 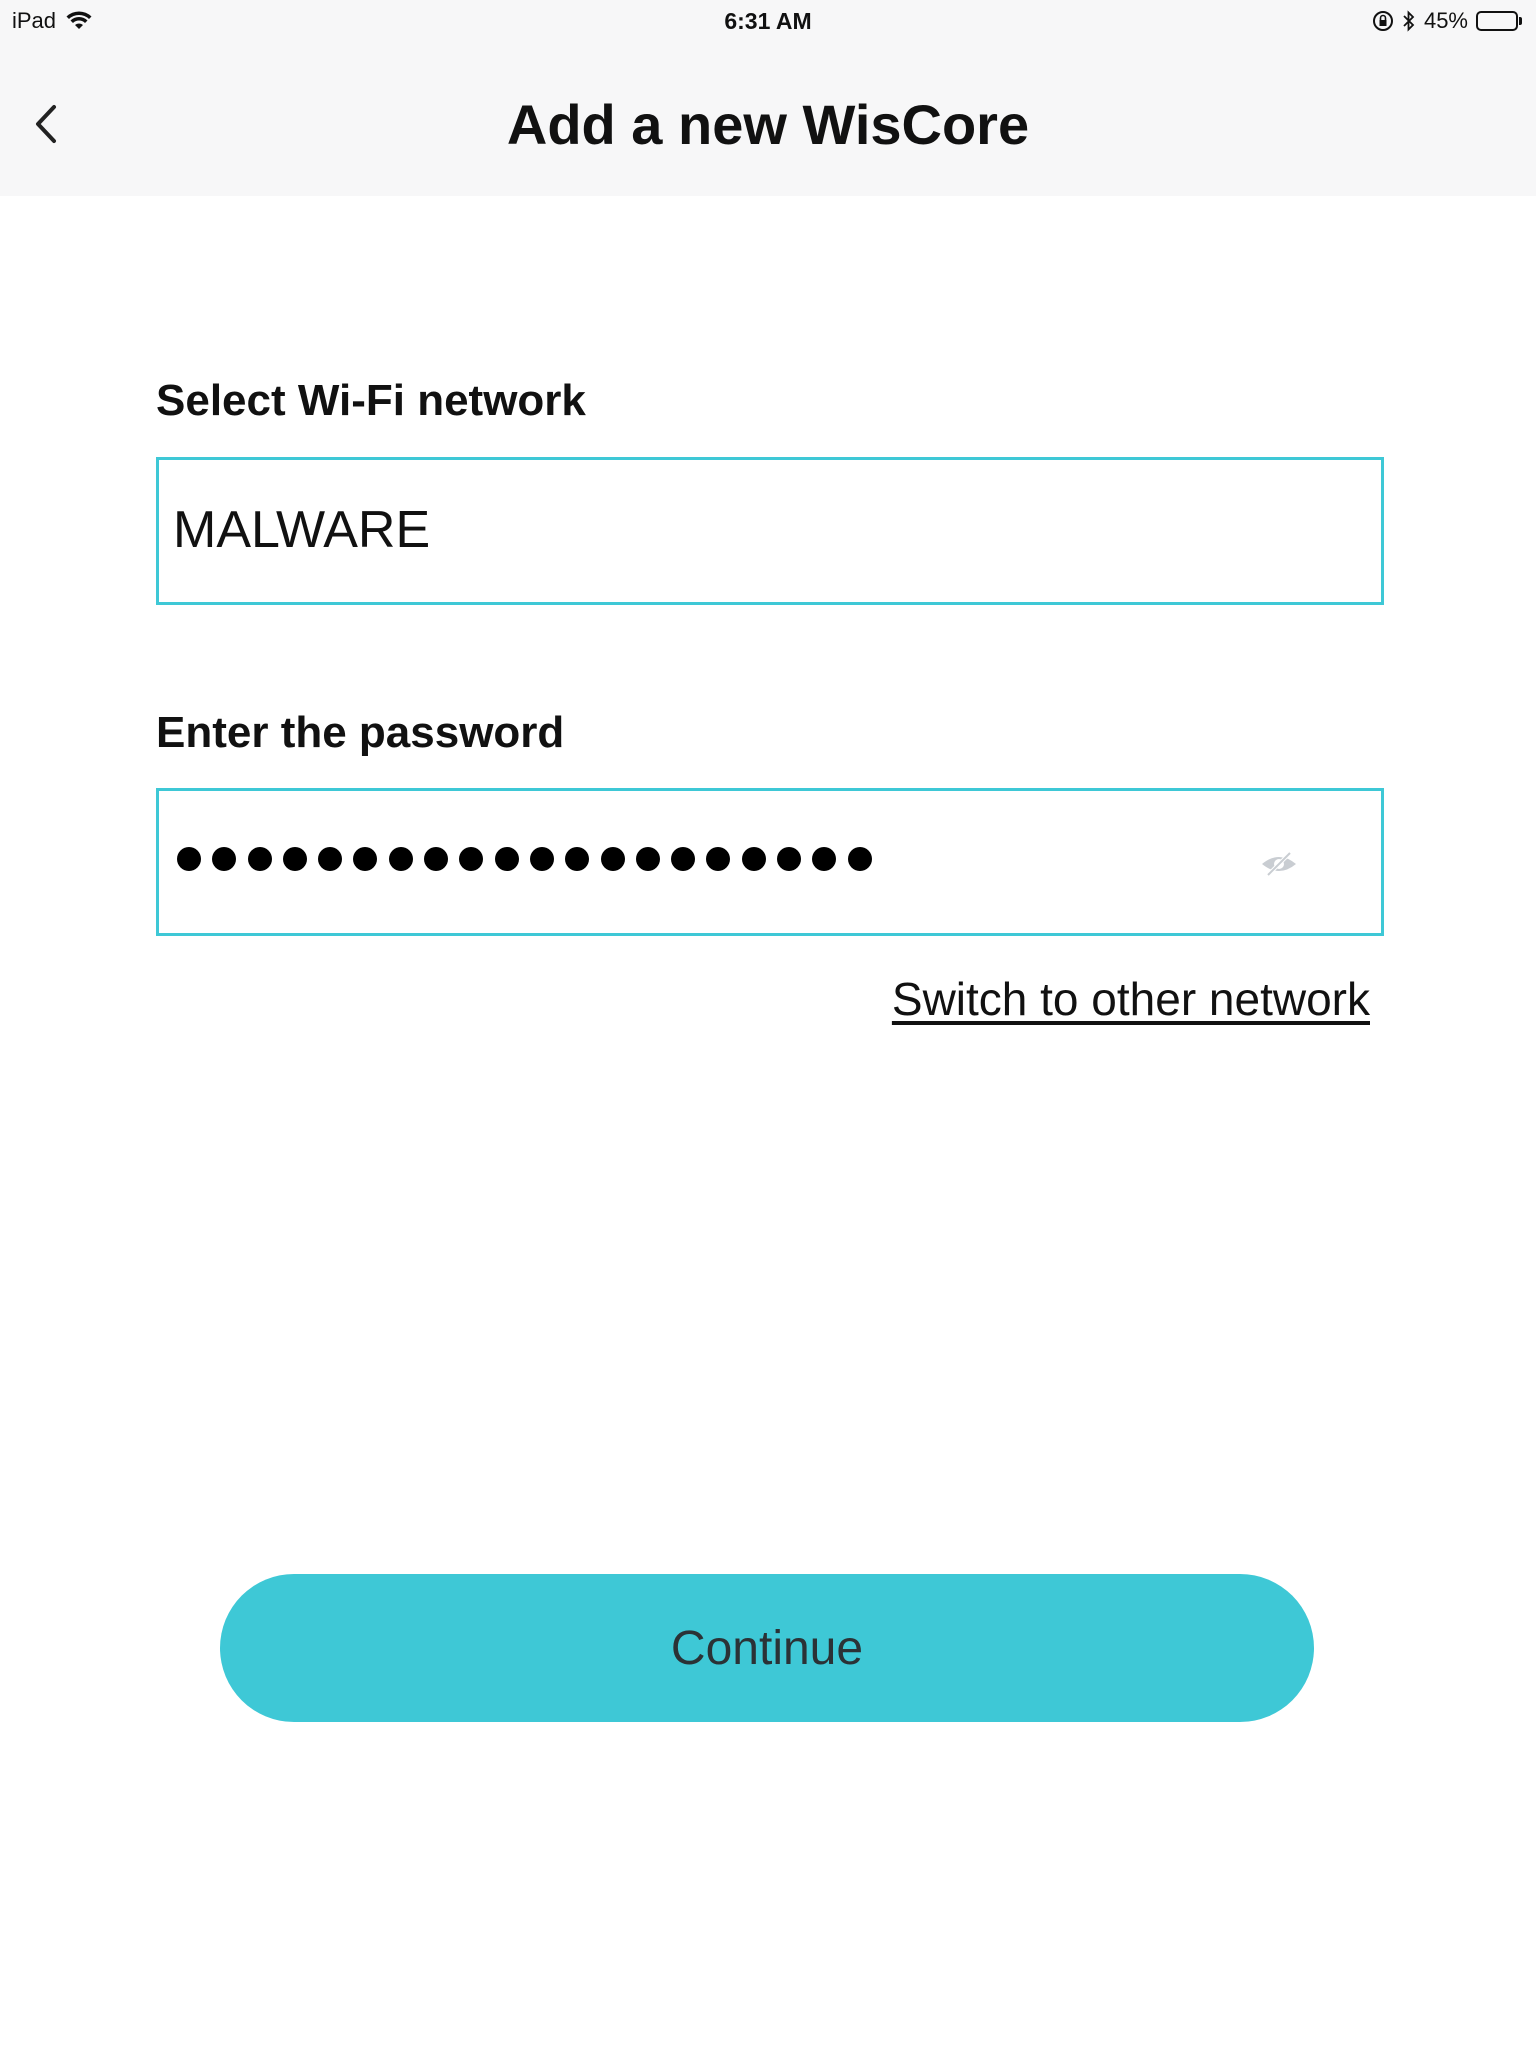 I want to click on password-masked-value, so click(x=524, y=859).